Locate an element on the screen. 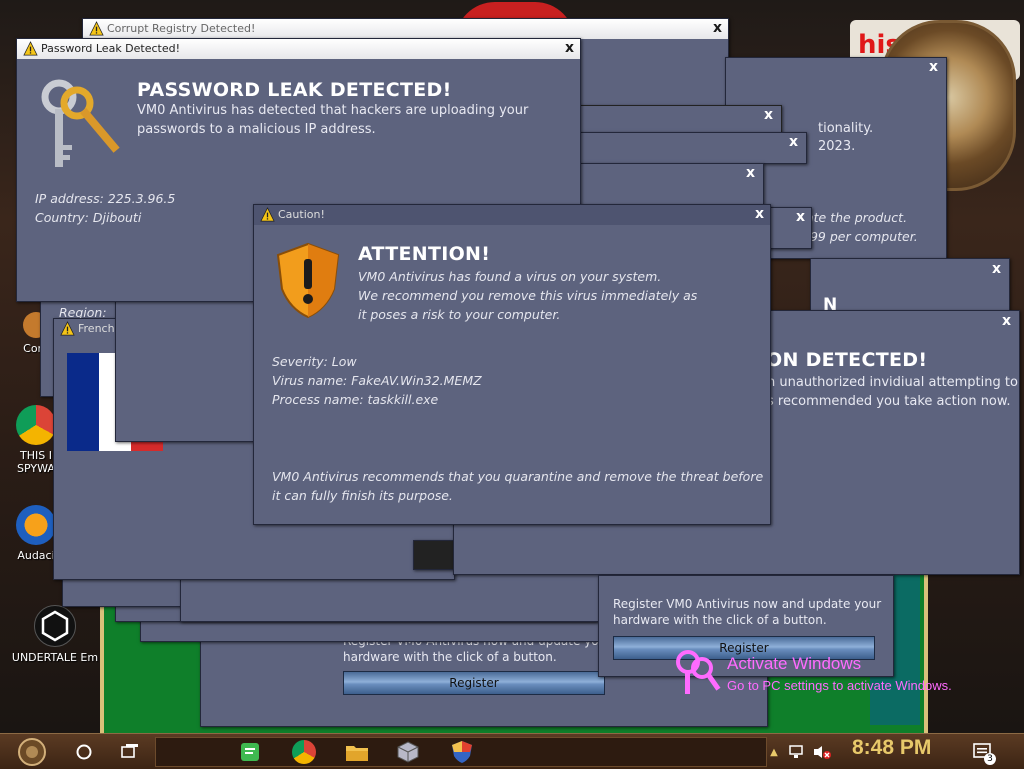  password-title-bar: Password Leak Detected! x is located at coordinates (298, 49).